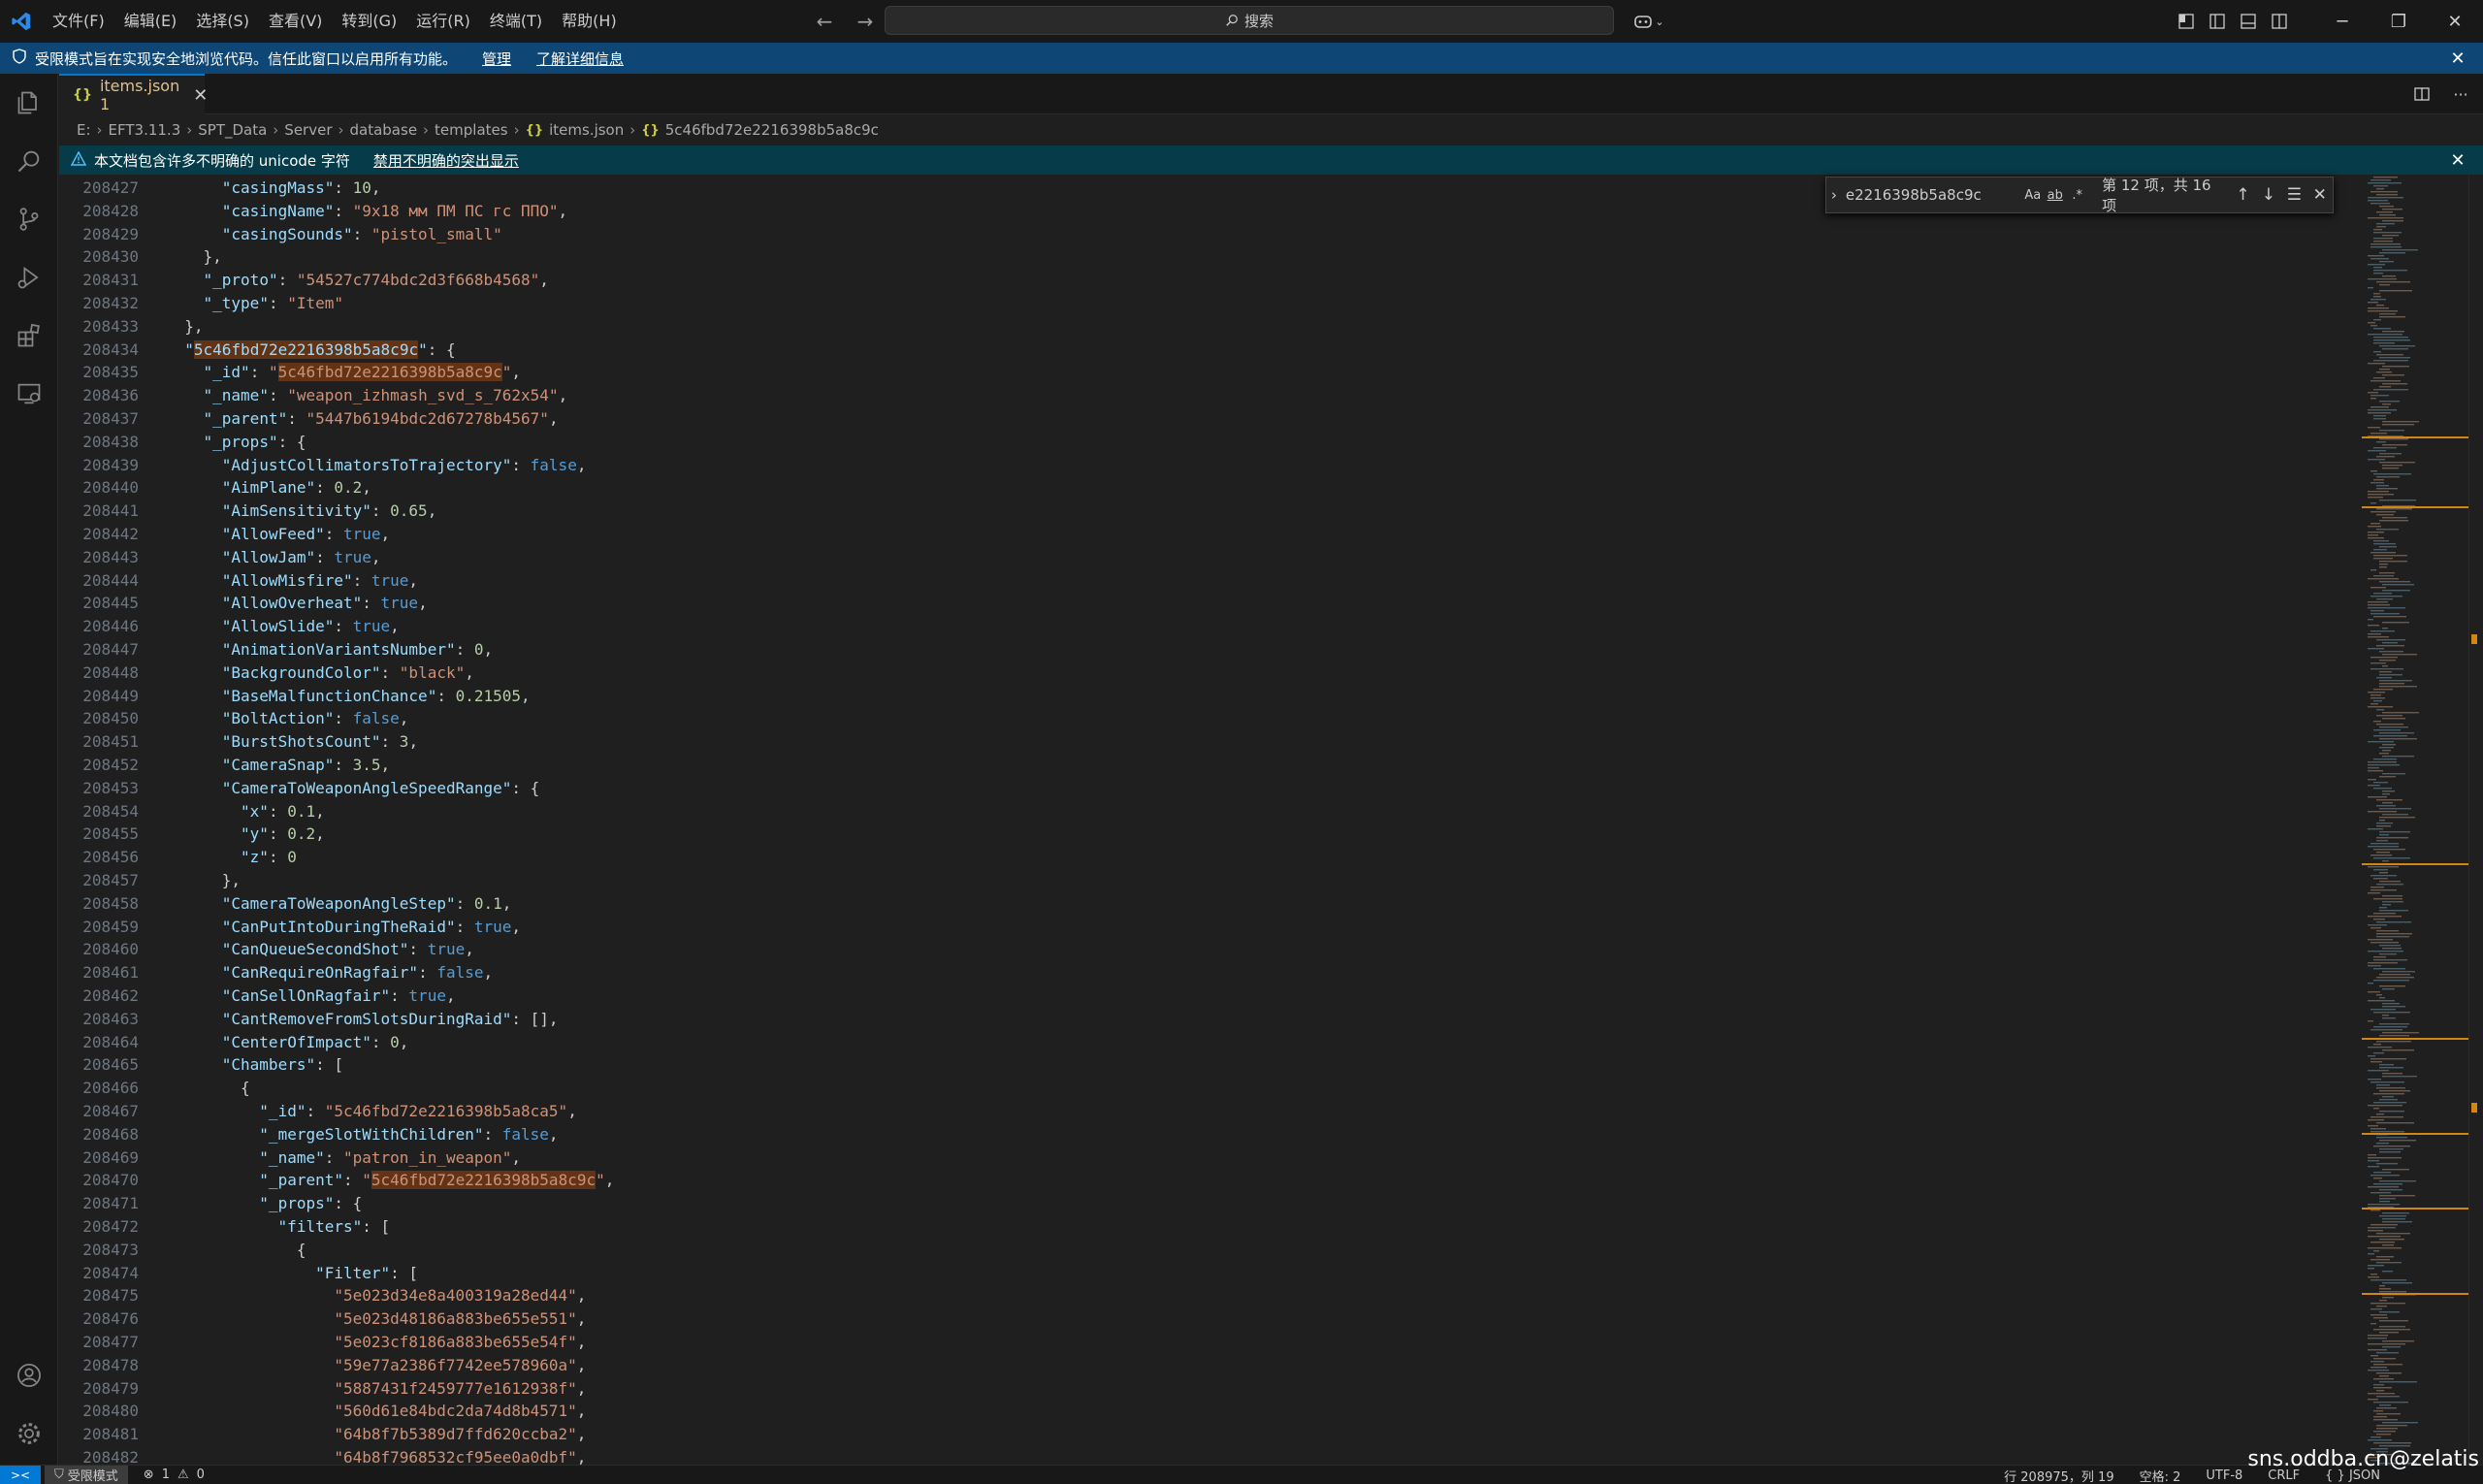 This screenshot has width=2483, height=1484. I want to click on menu-item: 转到(G), so click(369, 21).